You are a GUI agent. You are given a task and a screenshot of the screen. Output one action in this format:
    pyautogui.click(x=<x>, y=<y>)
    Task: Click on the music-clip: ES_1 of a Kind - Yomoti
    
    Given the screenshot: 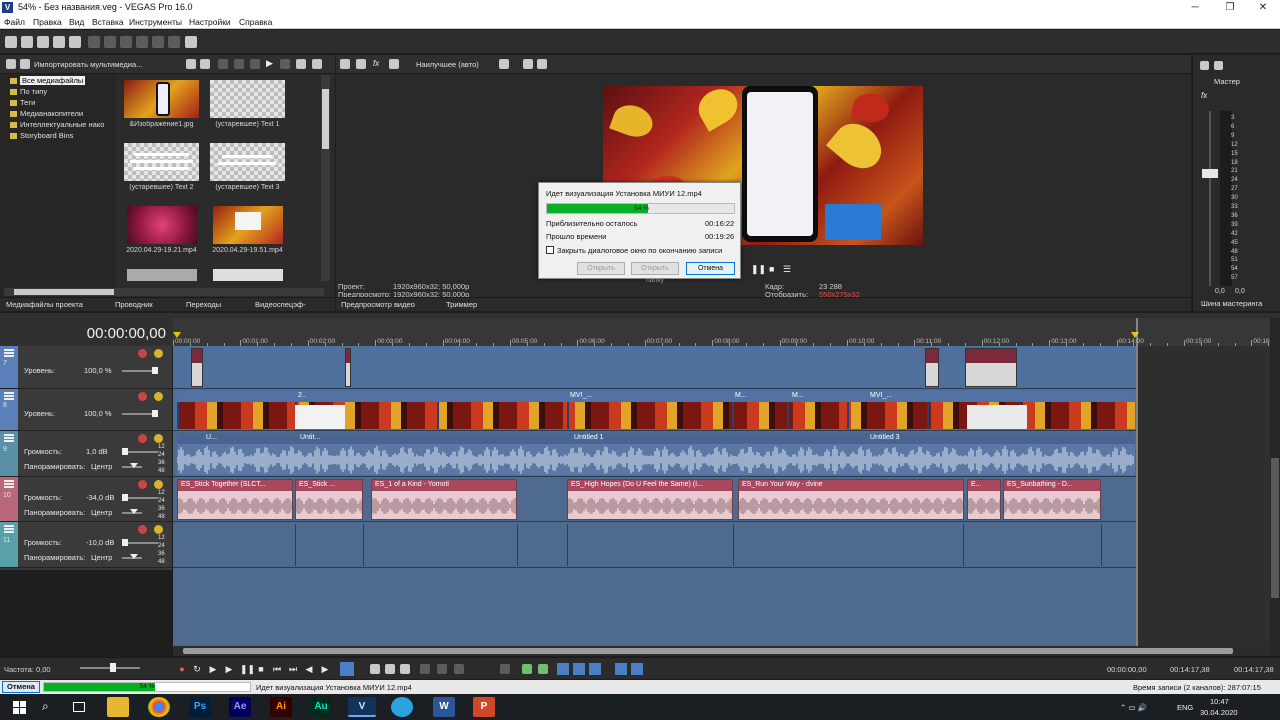 What is the action you would take?
    pyautogui.click(x=444, y=499)
    